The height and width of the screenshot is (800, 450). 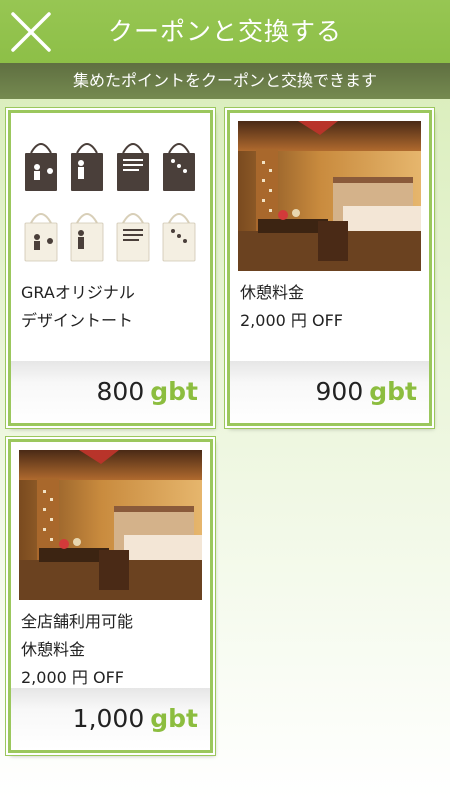 I want to click on close-button, so click(x=31, y=32).